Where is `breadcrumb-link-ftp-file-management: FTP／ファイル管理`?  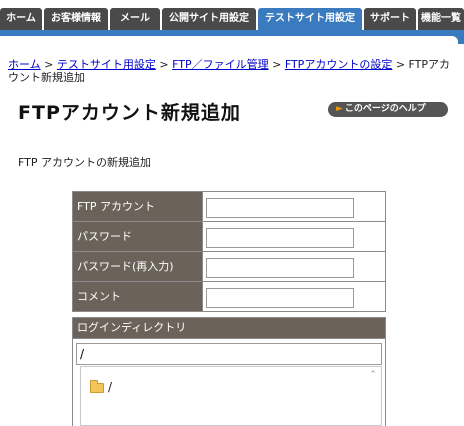 breadcrumb-link-ftp-file-management: FTP／ファイル管理 is located at coordinates (220, 64).